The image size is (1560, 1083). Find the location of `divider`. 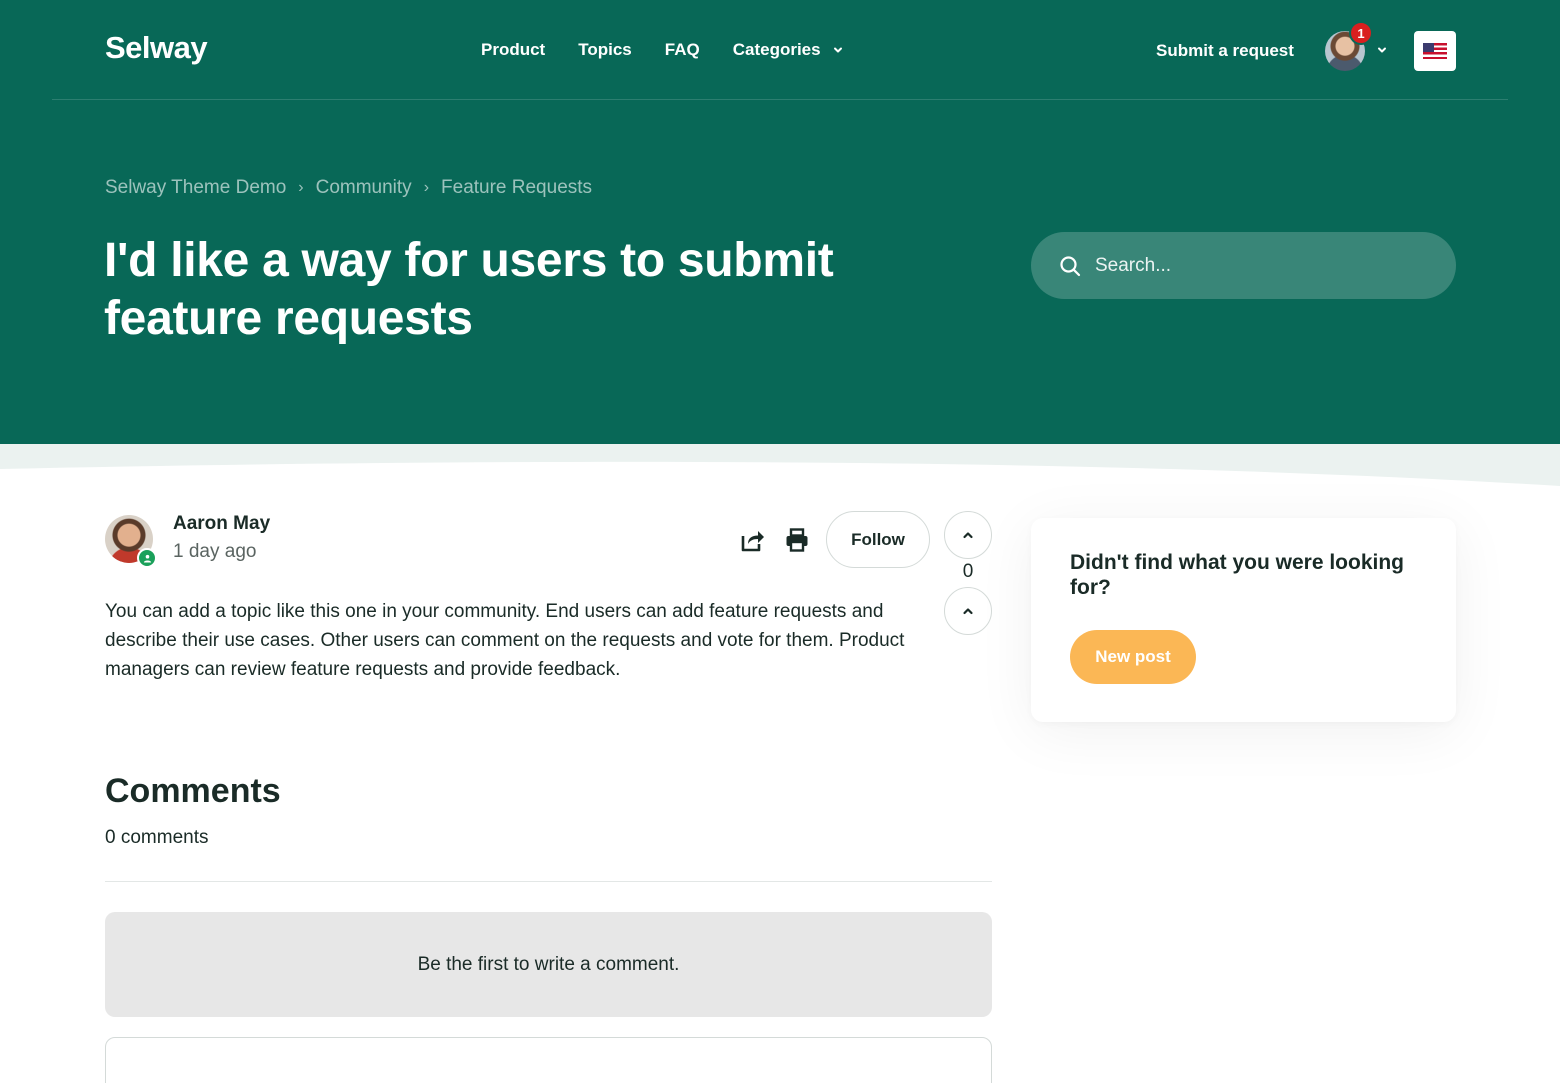

divider is located at coordinates (548, 881).